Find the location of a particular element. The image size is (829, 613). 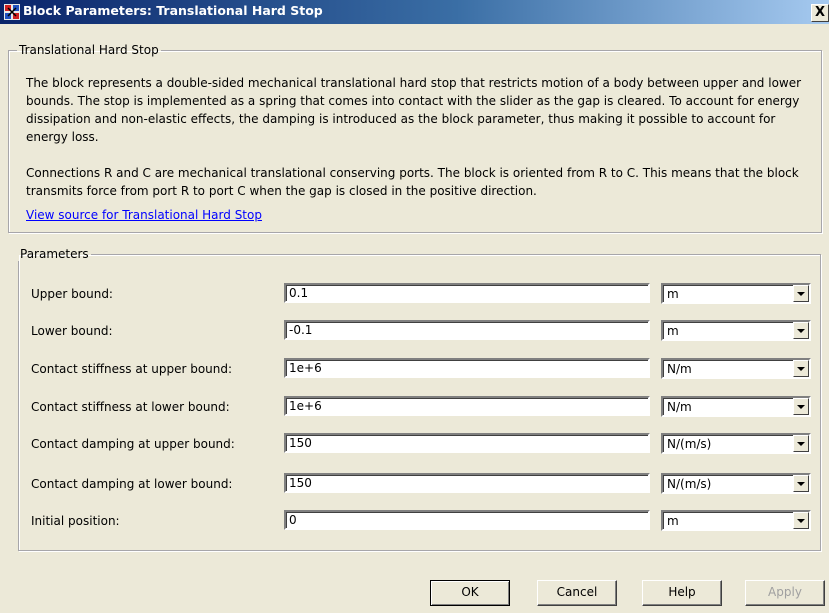

lower-bound-input is located at coordinates (467, 330).